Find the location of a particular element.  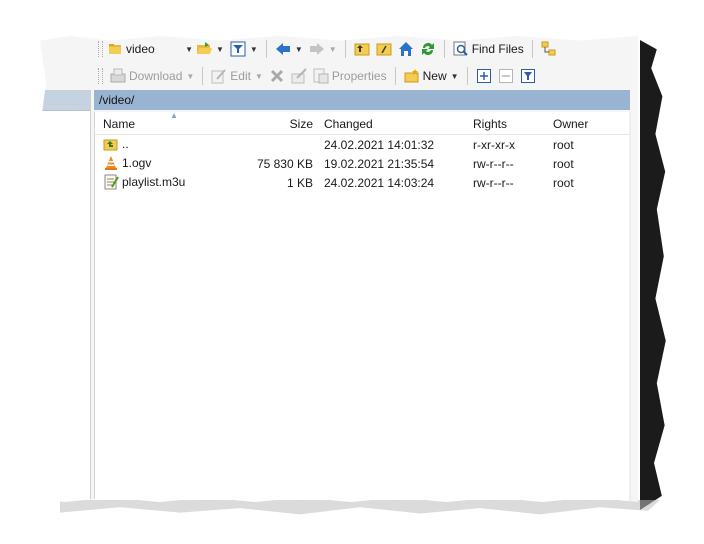

parent-folder-button is located at coordinates (362, 49).